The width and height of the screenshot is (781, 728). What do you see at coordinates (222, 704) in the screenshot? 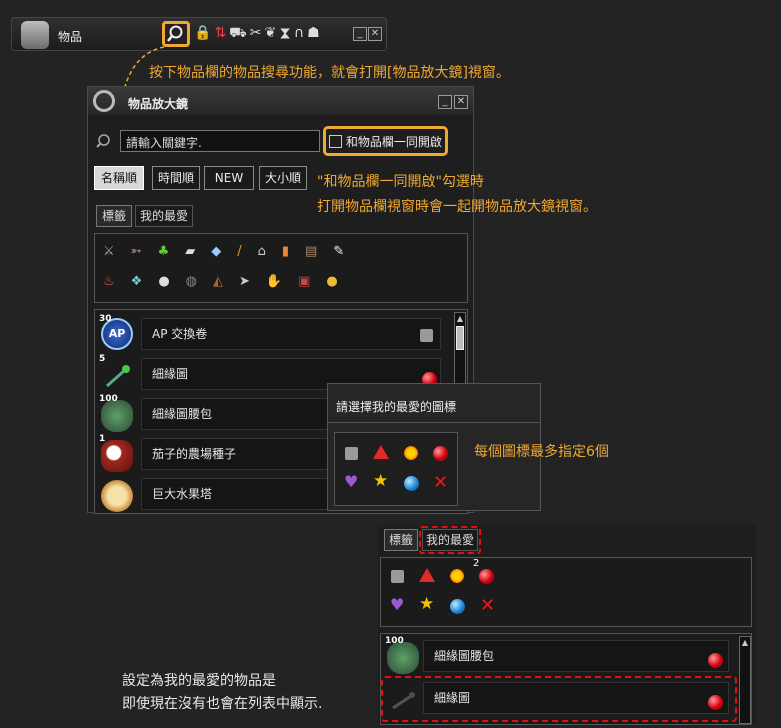
I see `fav-hint-line-2: 即使現在沒有也會在列表中顯示.` at bounding box center [222, 704].